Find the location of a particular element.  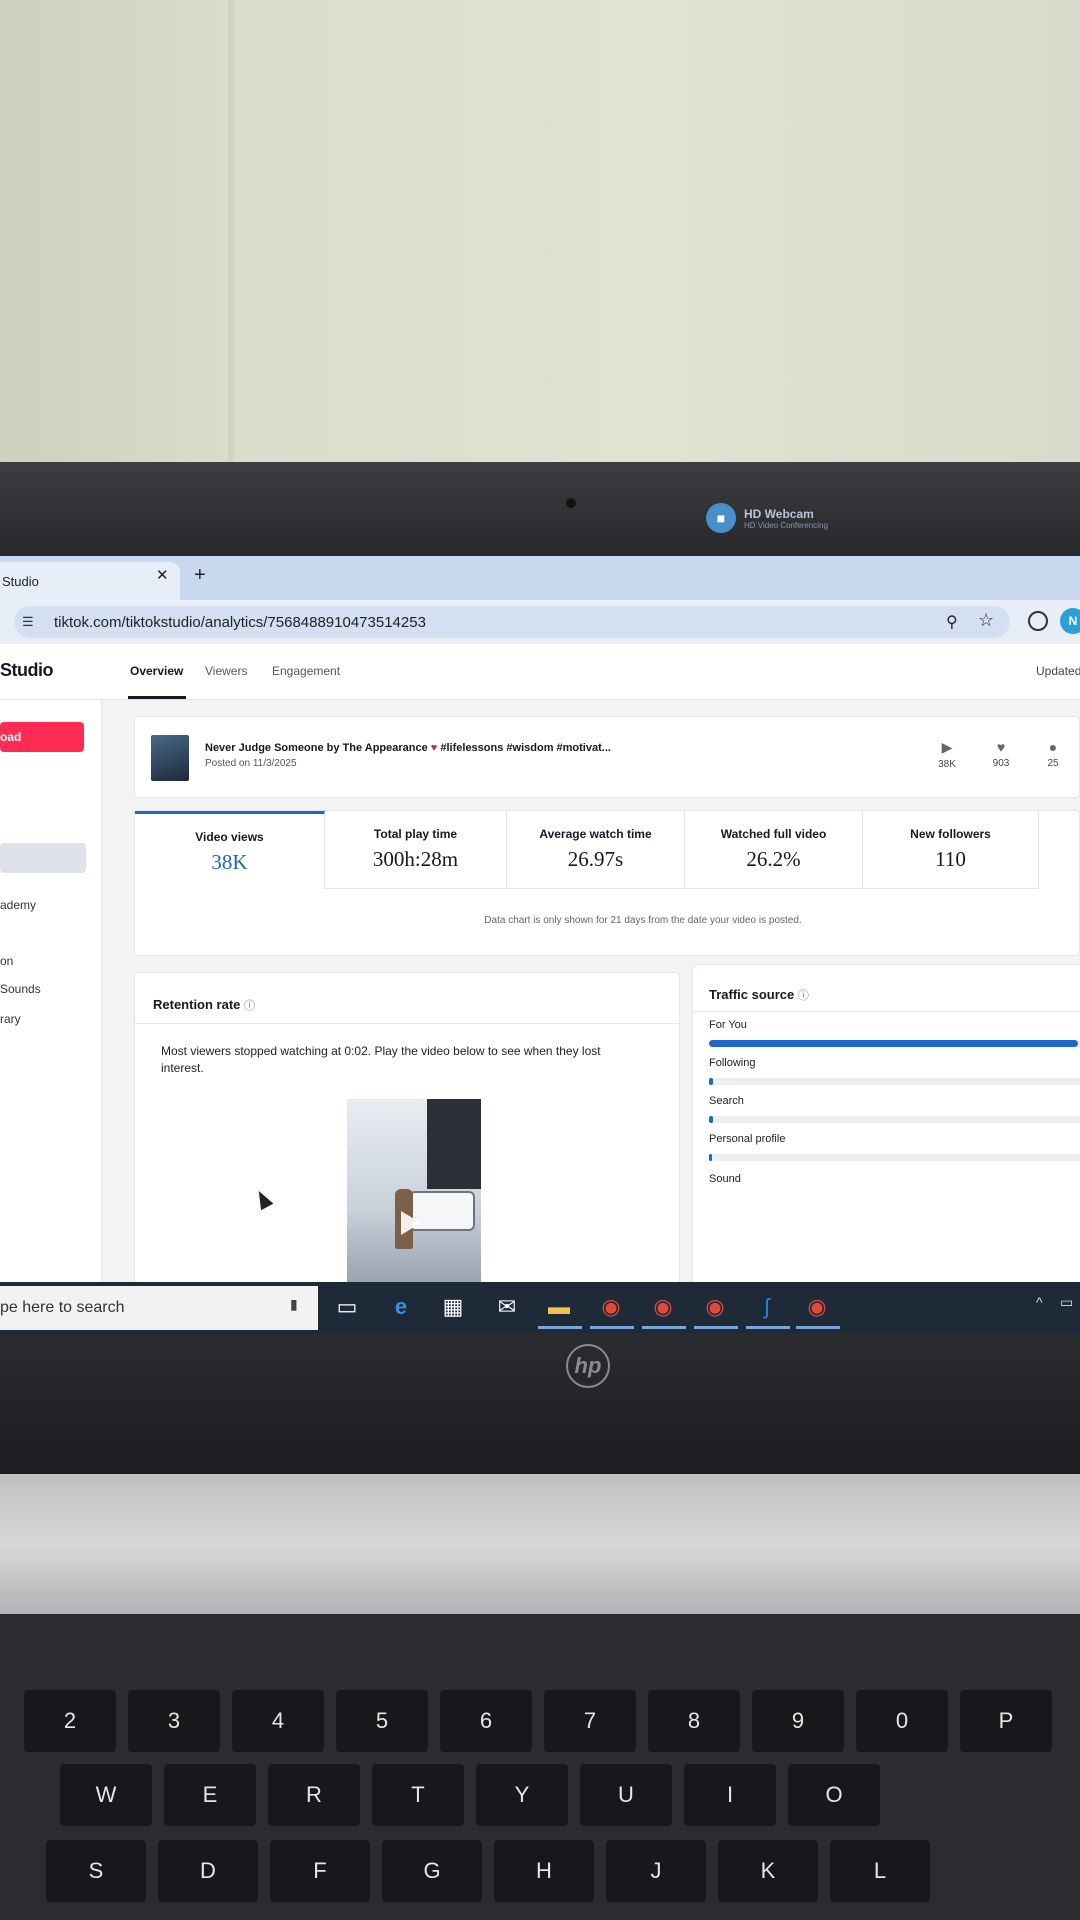

keyboard-key: U is located at coordinates (626, 1795).